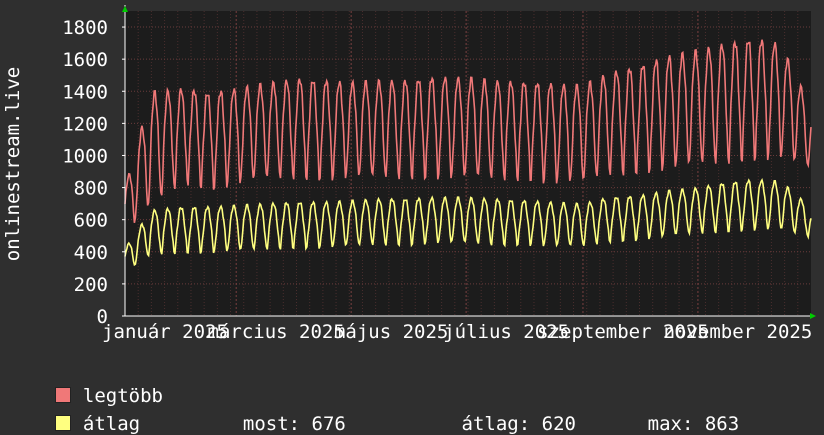  What do you see at coordinates (276, 332) in the screenshot?
I see `x-tick-label: március 2025` at bounding box center [276, 332].